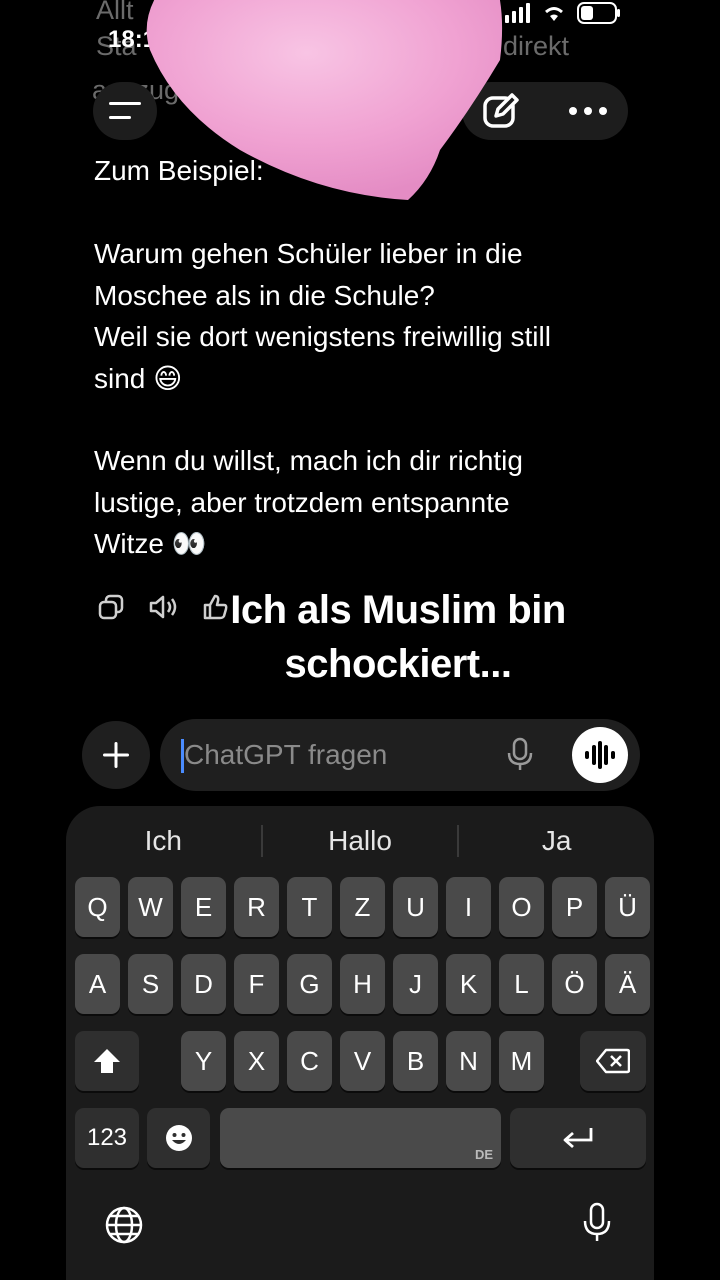 The width and height of the screenshot is (720, 1280). Describe the element at coordinates (115, 12) in the screenshot. I see `faded-text-line: Allt` at that location.